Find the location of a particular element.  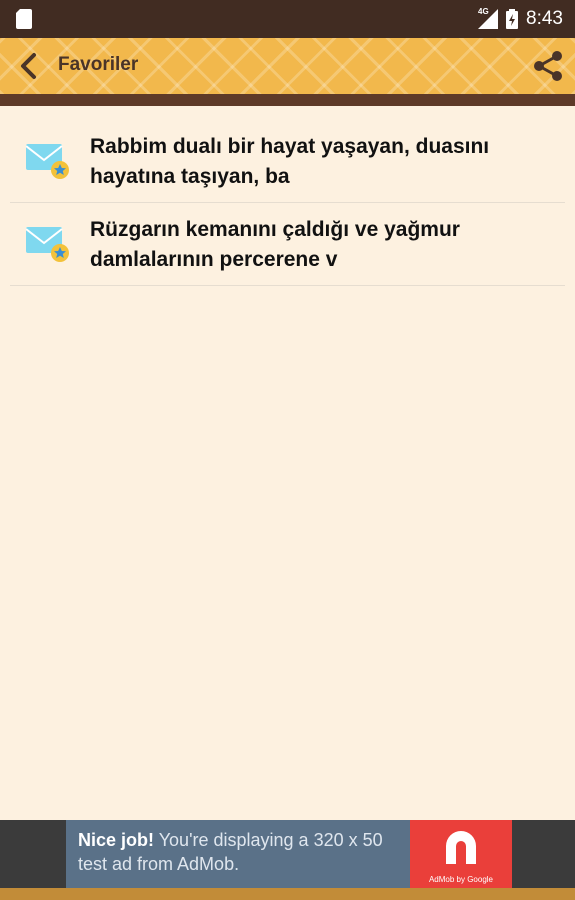

admob-icon is located at coordinates (461, 847).